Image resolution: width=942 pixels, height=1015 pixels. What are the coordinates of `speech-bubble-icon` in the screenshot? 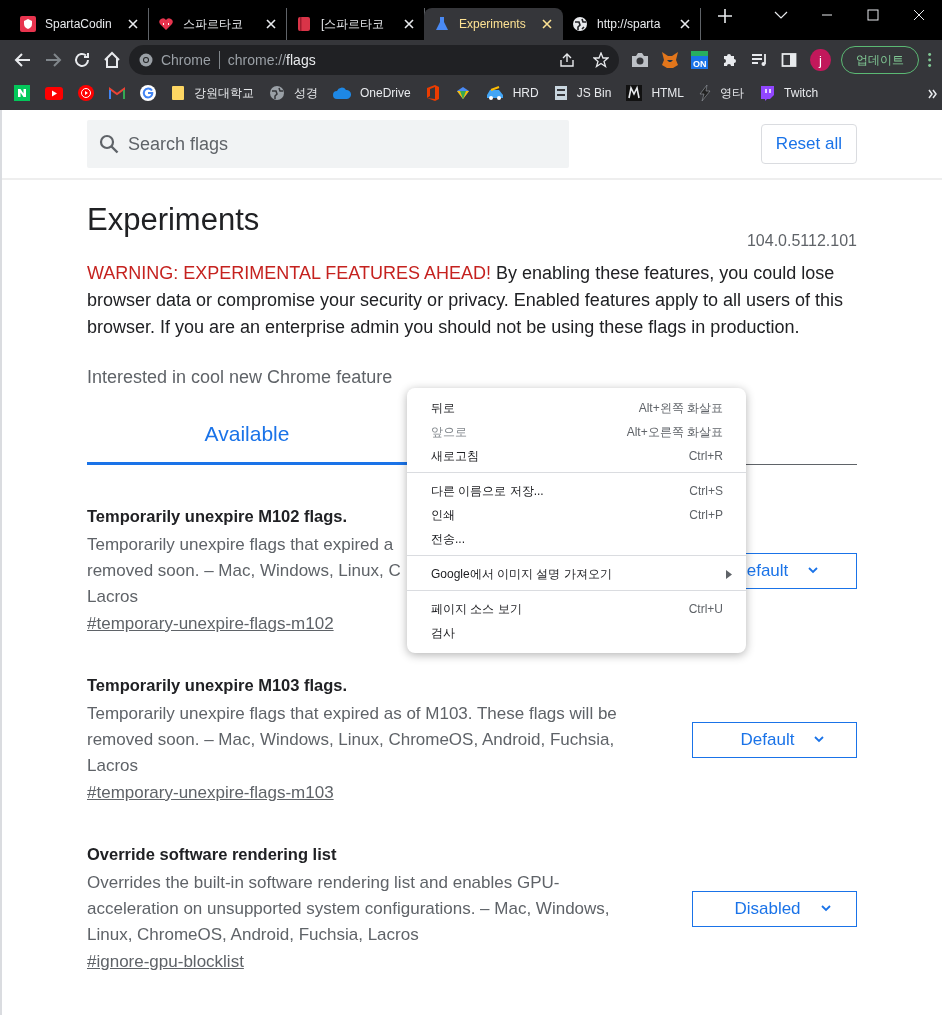 It's located at (767, 93).